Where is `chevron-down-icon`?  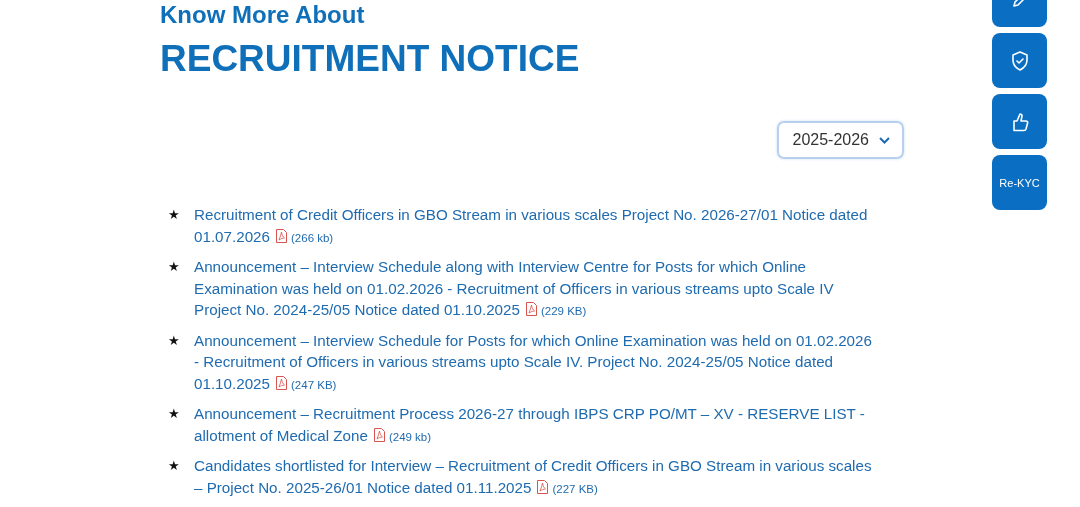
chevron-down-icon is located at coordinates (884, 140).